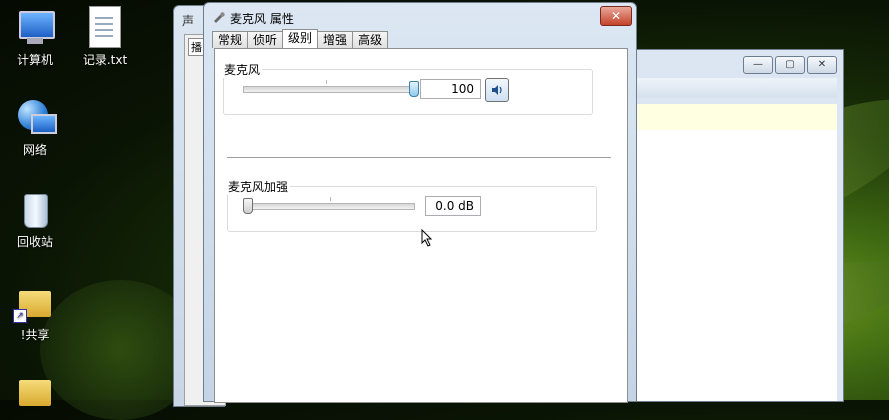  Describe the element at coordinates (219, 17) in the screenshot. I see `microphone-icon` at that location.